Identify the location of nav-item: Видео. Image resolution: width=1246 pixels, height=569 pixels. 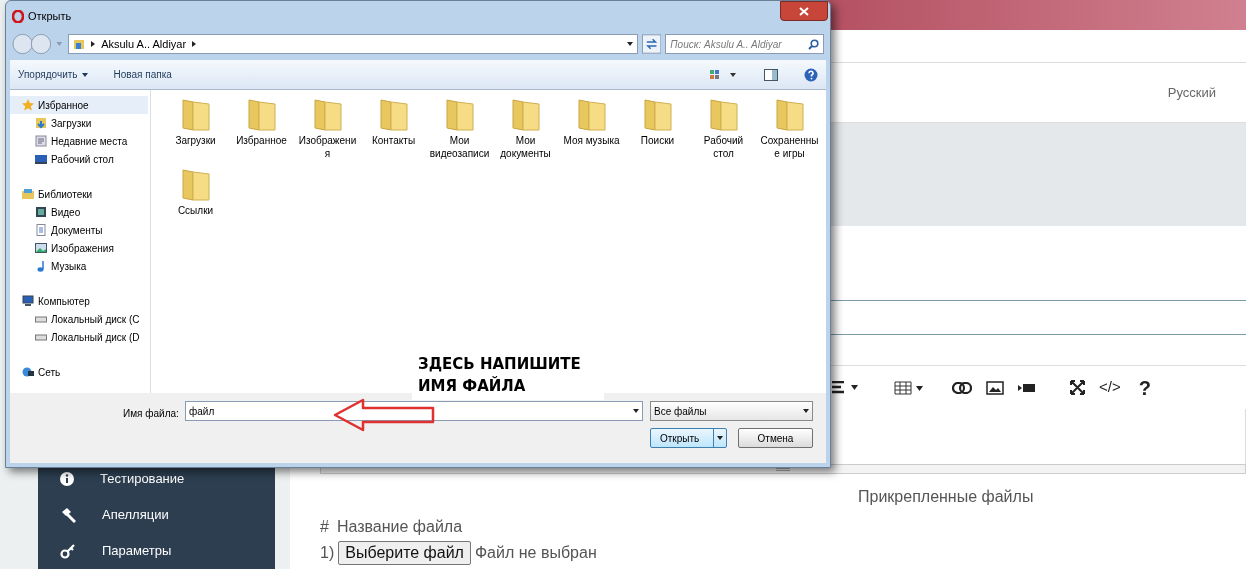
(79, 212).